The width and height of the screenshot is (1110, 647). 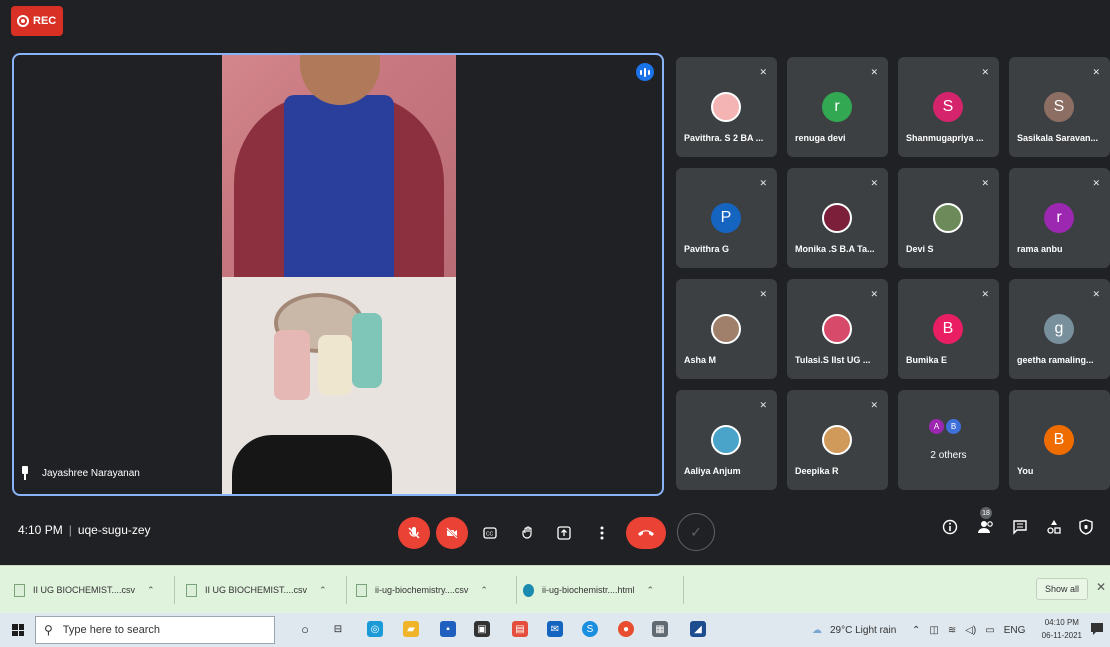 What do you see at coordinates (602, 533) in the screenshot?
I see `more-options-button` at bounding box center [602, 533].